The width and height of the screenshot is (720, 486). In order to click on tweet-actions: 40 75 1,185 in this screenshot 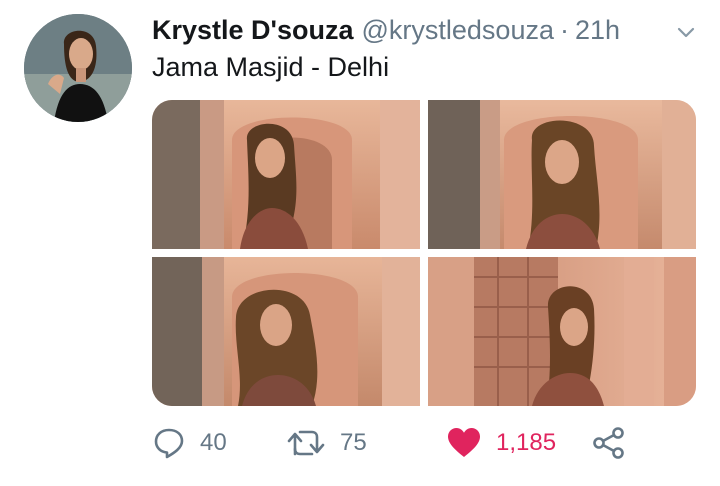, I will do `click(424, 446)`.